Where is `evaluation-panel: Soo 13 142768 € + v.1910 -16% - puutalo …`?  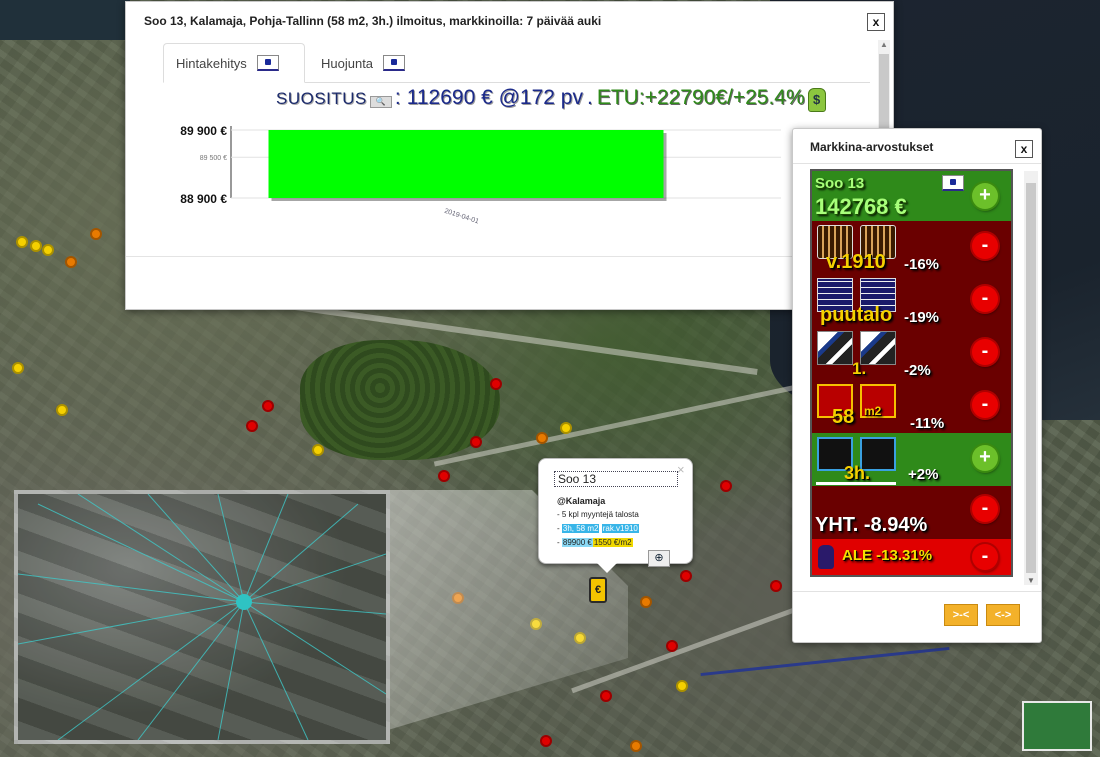
evaluation-panel: Soo 13 142768 € + v.1910 -16% - puutalo … is located at coordinates (911, 373).